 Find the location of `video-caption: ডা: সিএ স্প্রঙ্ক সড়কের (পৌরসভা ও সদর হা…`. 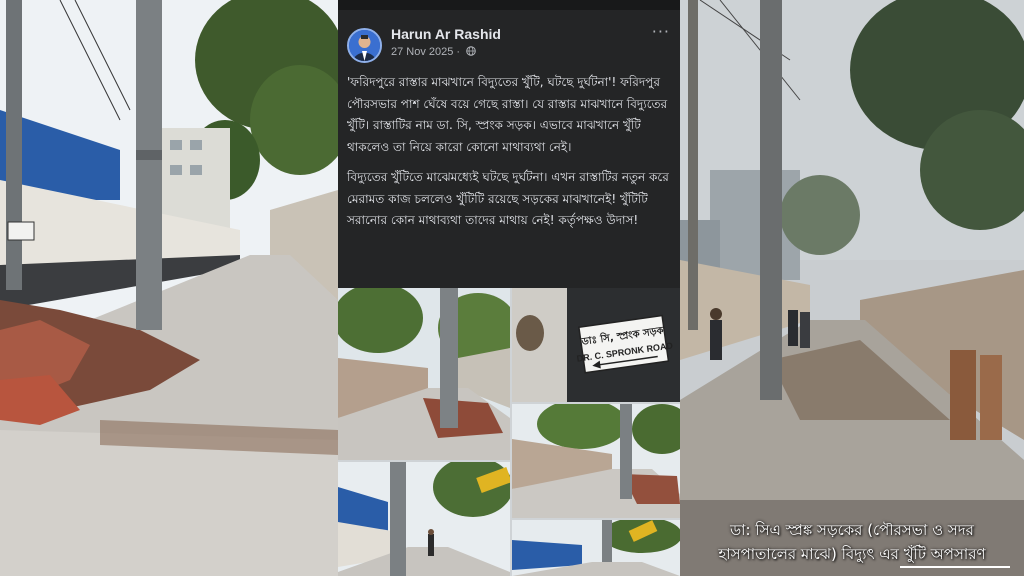

video-caption: ডা: সিএ স্প্রঙ্ক সড়কের (পৌরসভা ও সদর হা… is located at coordinates (852, 542).